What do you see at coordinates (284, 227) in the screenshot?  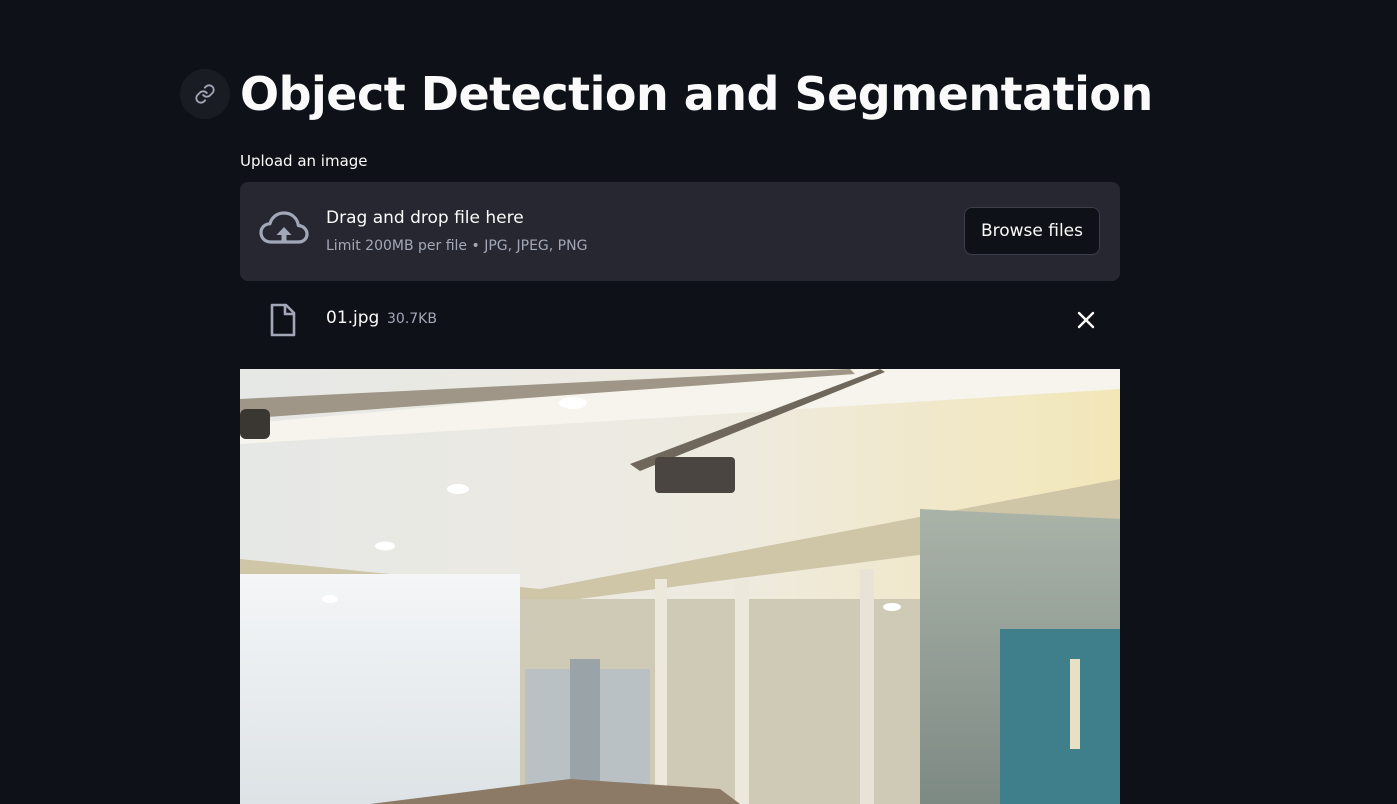 I see `cloud-upload-icon` at bounding box center [284, 227].